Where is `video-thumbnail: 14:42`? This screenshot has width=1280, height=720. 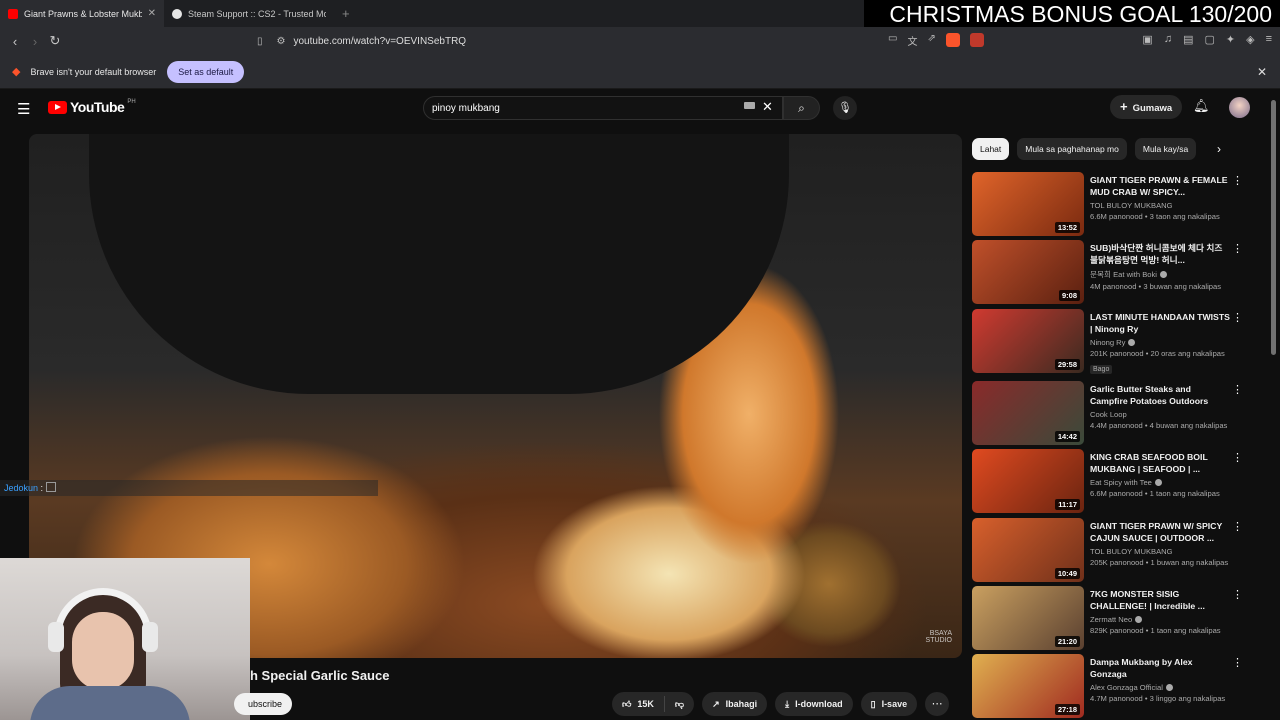
video-thumbnail: 14:42 is located at coordinates (1028, 413).